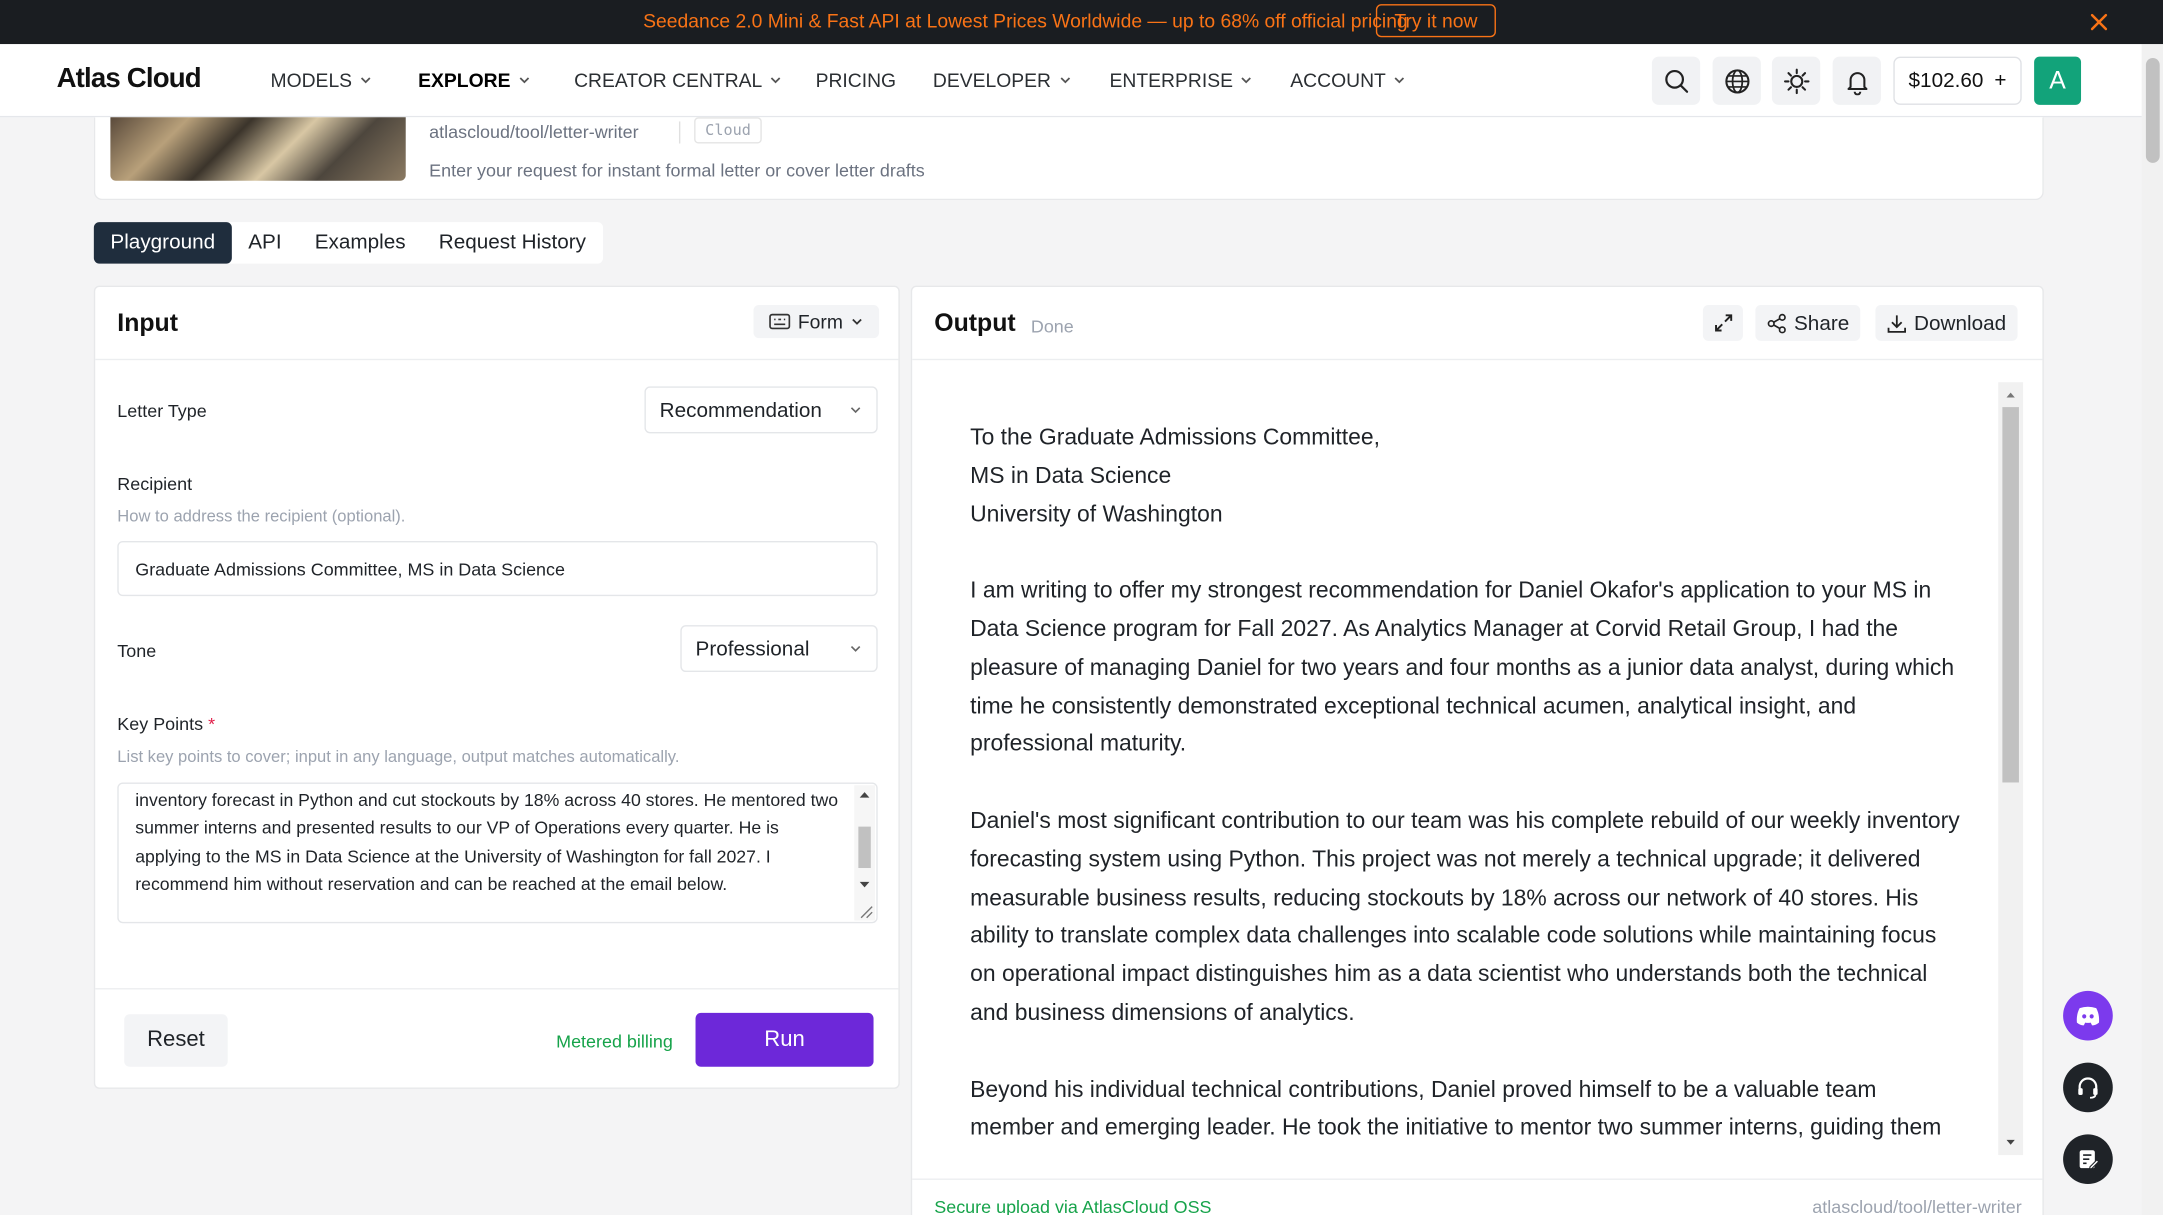  I want to click on action-bar: Reset Metered billing Run, so click(497, 1039).